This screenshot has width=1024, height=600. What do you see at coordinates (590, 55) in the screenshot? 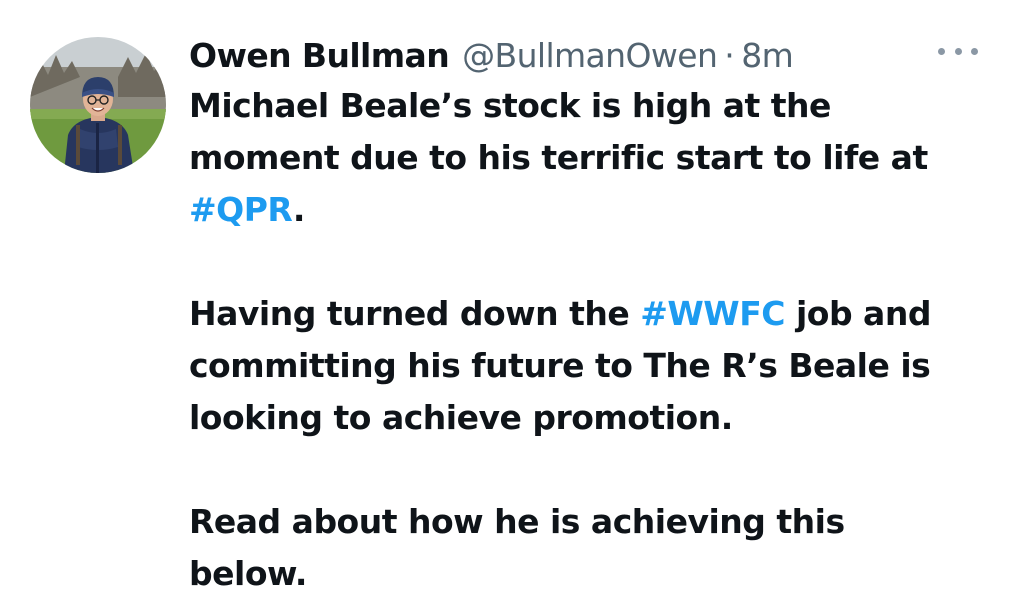
I see `user-handle: @BullmanOwen` at bounding box center [590, 55].